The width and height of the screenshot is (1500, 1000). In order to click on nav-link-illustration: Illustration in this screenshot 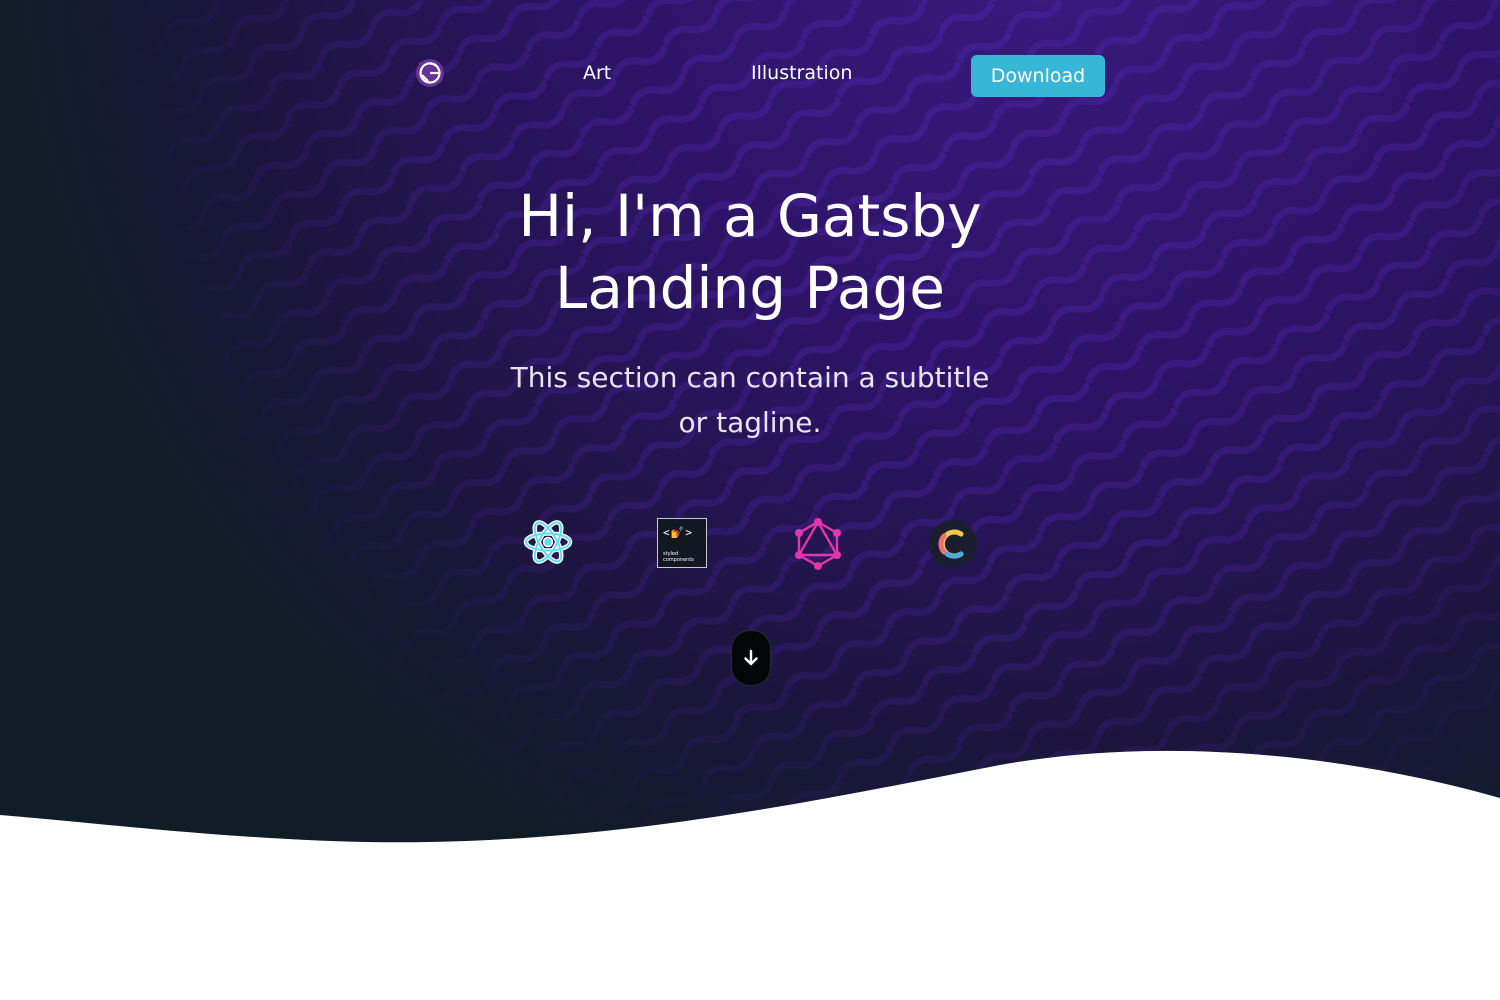, I will do `click(801, 73)`.